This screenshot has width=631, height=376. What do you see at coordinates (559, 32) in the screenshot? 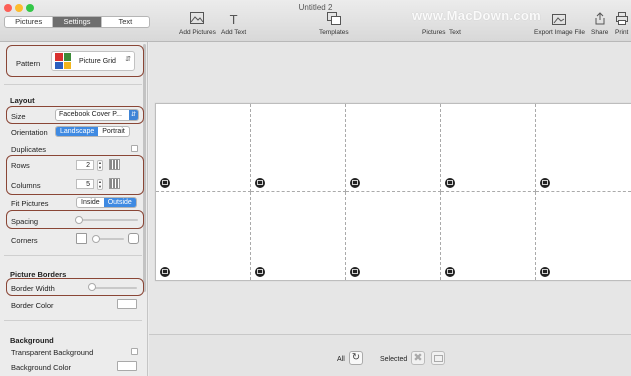
I see `export-label: Export Image File` at bounding box center [559, 32].